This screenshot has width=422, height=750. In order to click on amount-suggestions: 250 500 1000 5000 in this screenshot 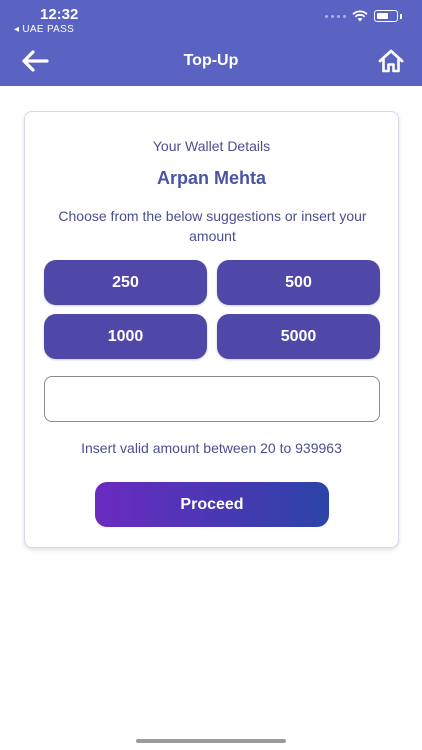, I will do `click(212, 309)`.